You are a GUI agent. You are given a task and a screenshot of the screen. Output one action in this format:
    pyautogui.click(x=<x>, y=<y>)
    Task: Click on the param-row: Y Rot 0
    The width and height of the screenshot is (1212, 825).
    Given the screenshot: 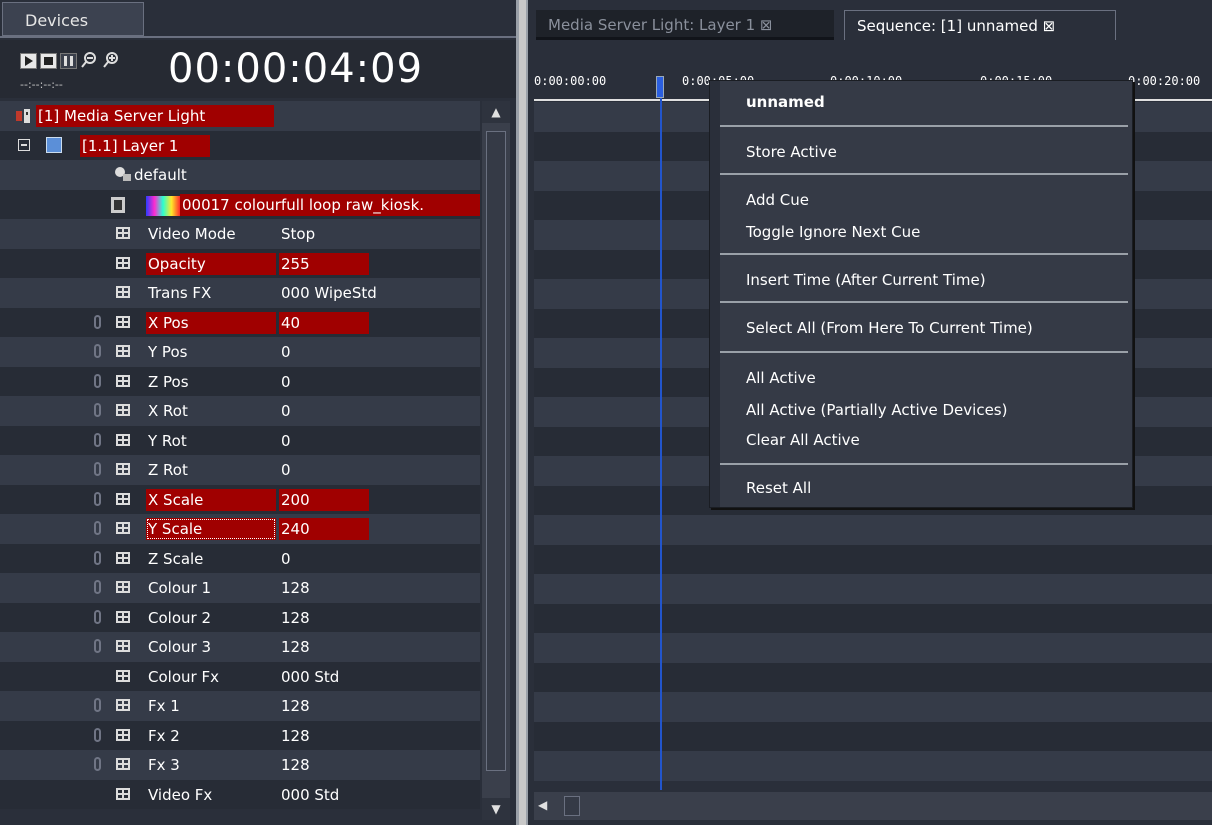 What is the action you would take?
    pyautogui.click(x=240, y=440)
    